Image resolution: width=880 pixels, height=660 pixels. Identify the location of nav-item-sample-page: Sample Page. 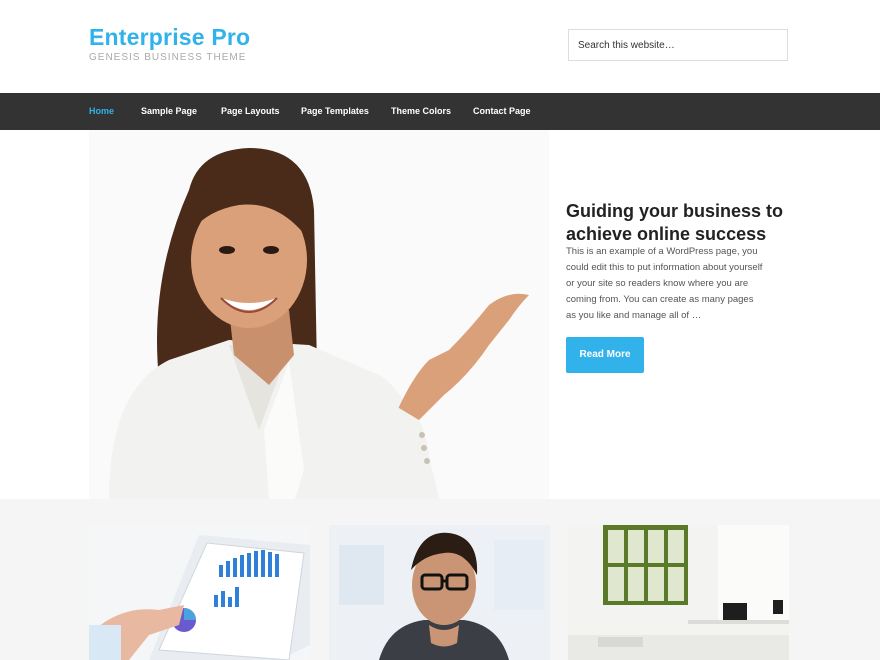
(169, 111).